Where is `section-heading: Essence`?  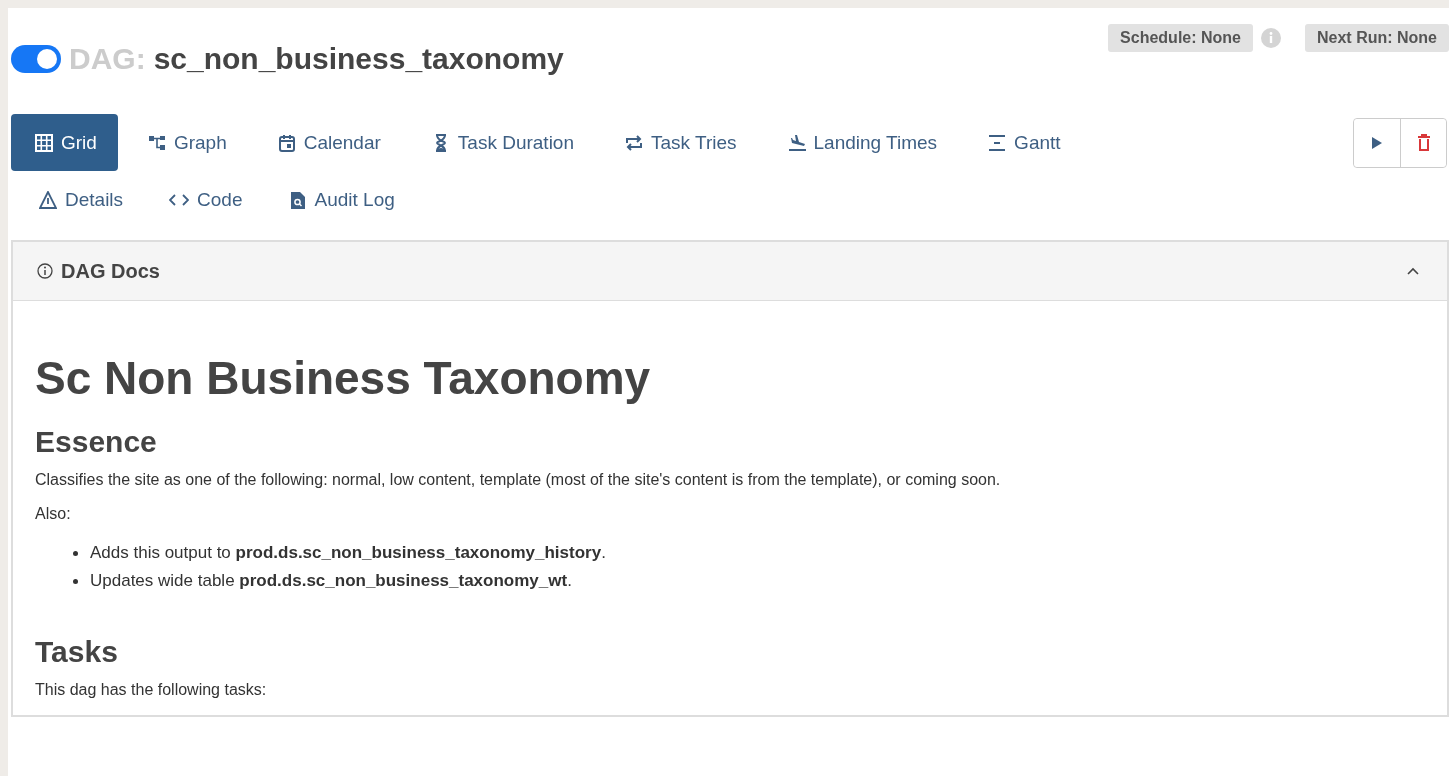 section-heading: Essence is located at coordinates (96, 442).